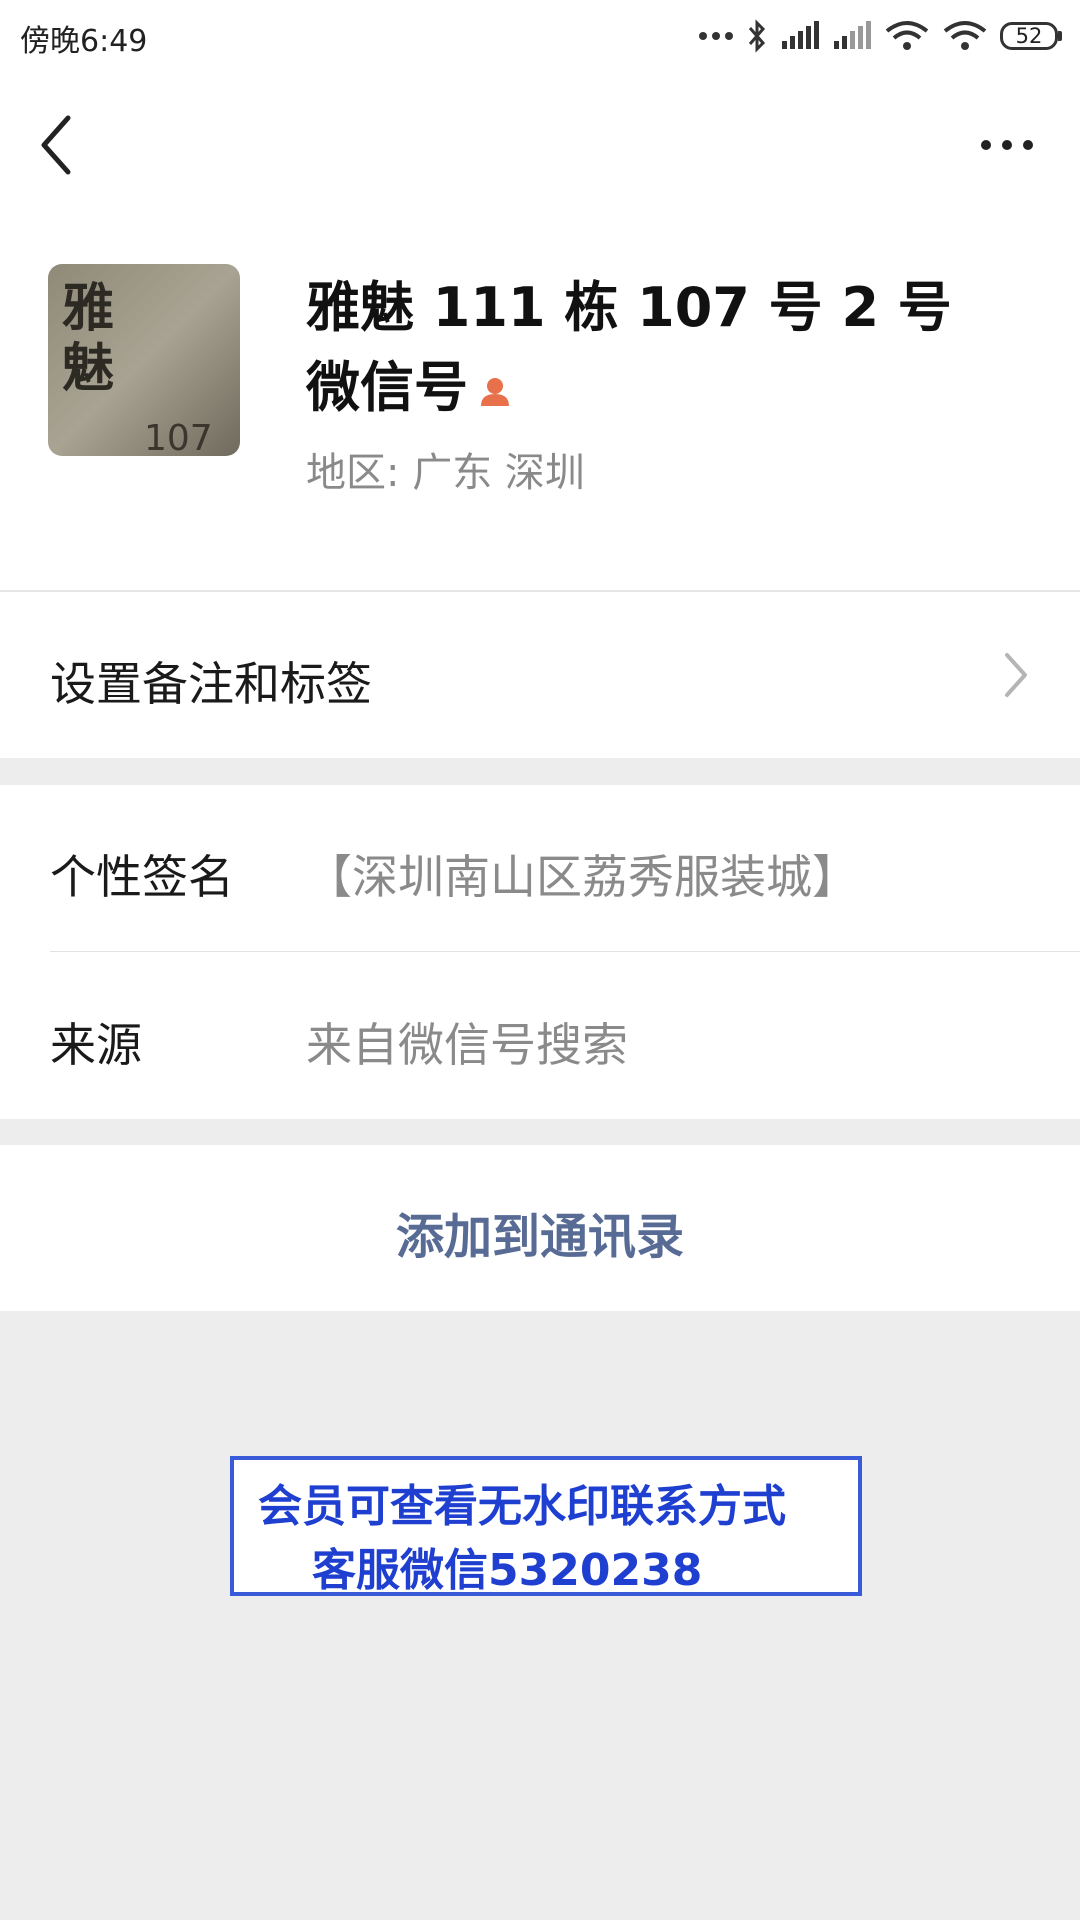  I want to click on avatar-char-1: 雅, so click(88, 309).